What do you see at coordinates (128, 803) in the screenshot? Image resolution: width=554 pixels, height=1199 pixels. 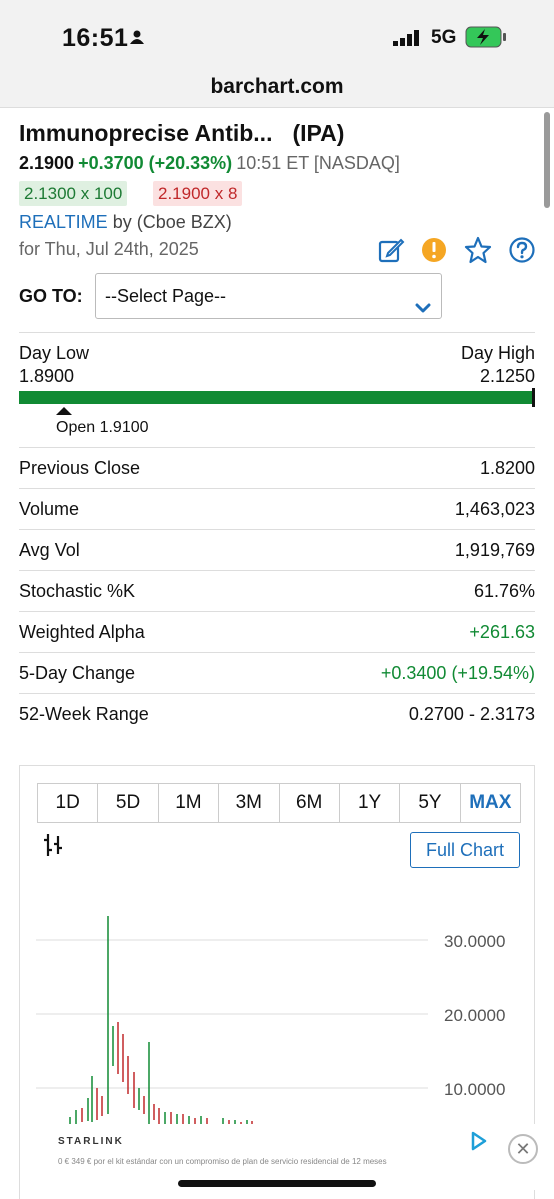 I see `timeframe-5d: 5D` at bounding box center [128, 803].